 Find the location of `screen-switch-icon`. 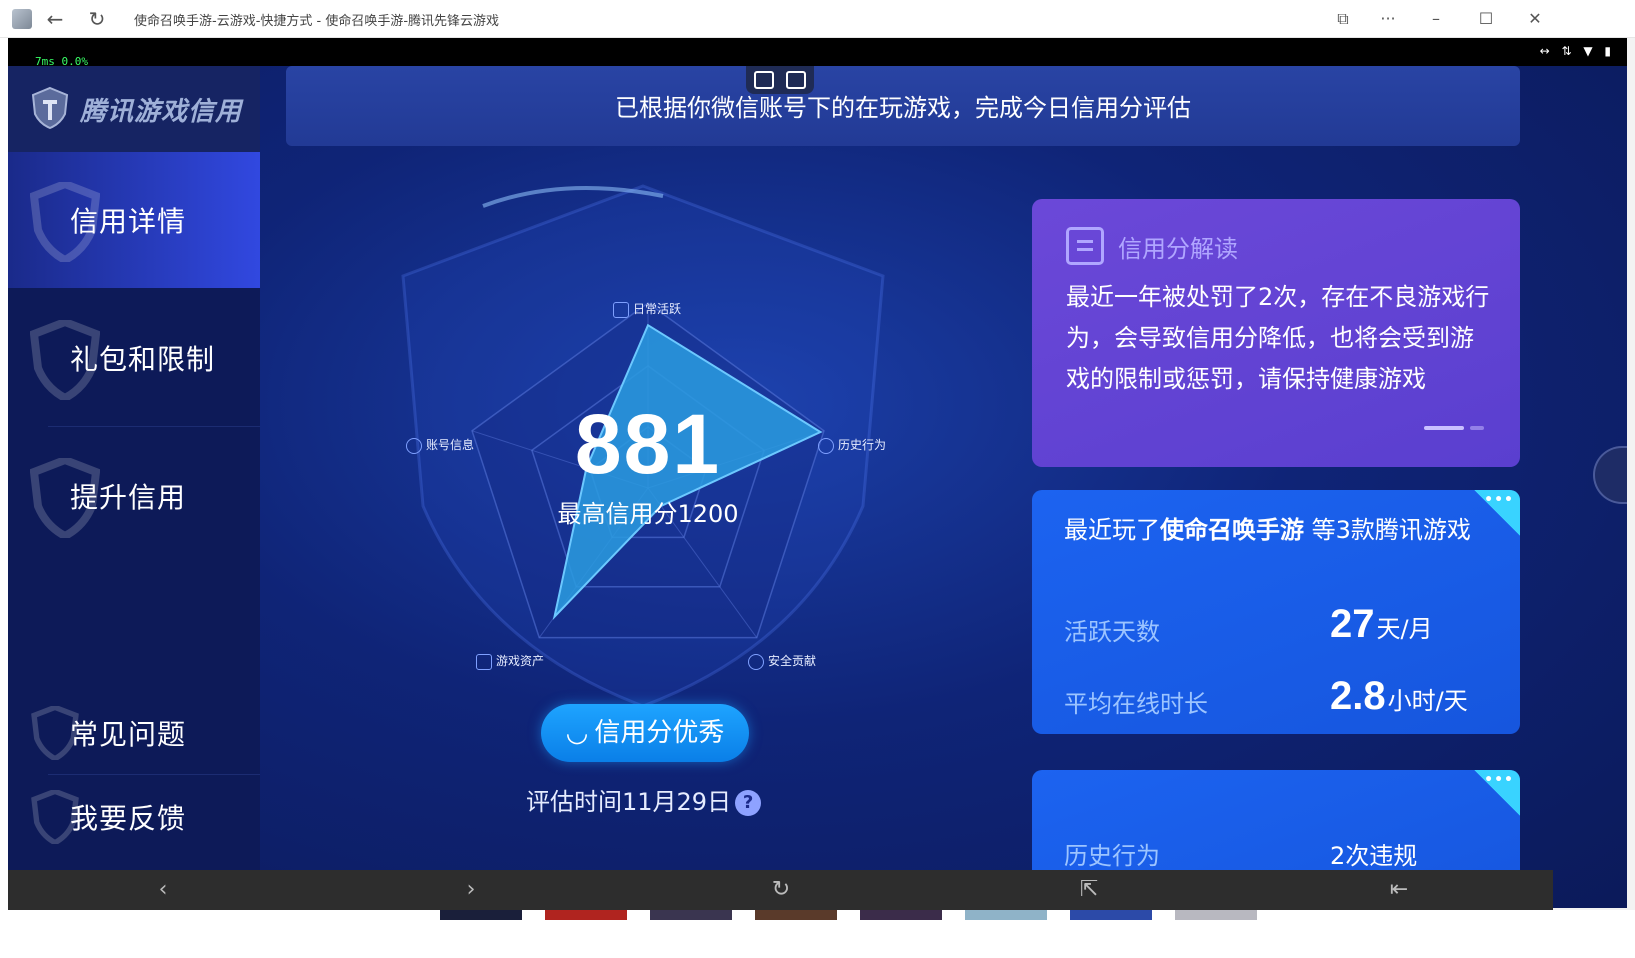

screen-switch-icon is located at coordinates (764, 80).